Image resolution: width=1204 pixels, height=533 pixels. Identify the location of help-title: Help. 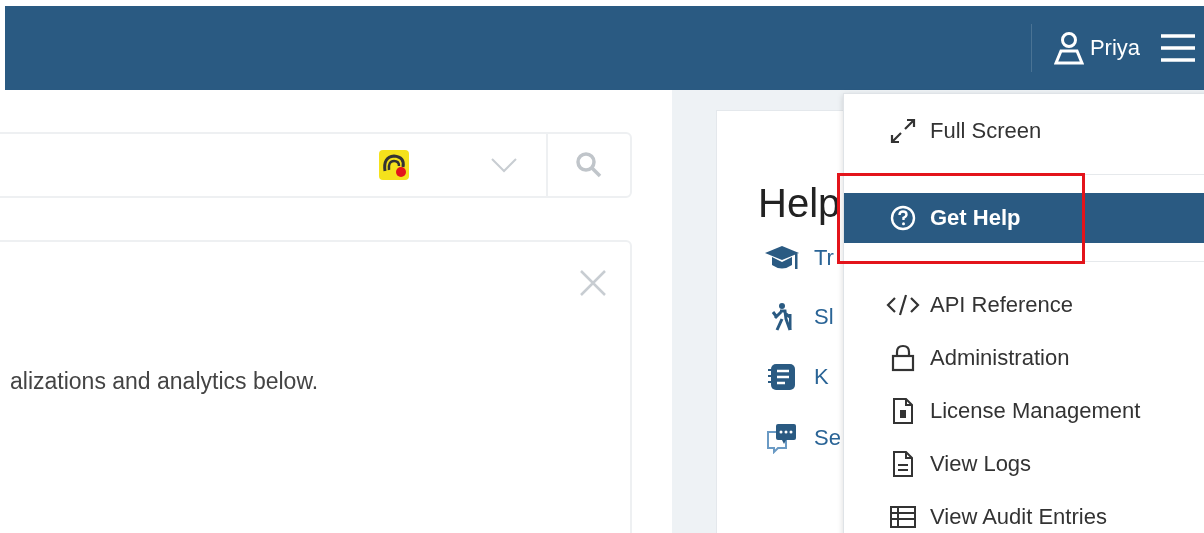
(799, 203).